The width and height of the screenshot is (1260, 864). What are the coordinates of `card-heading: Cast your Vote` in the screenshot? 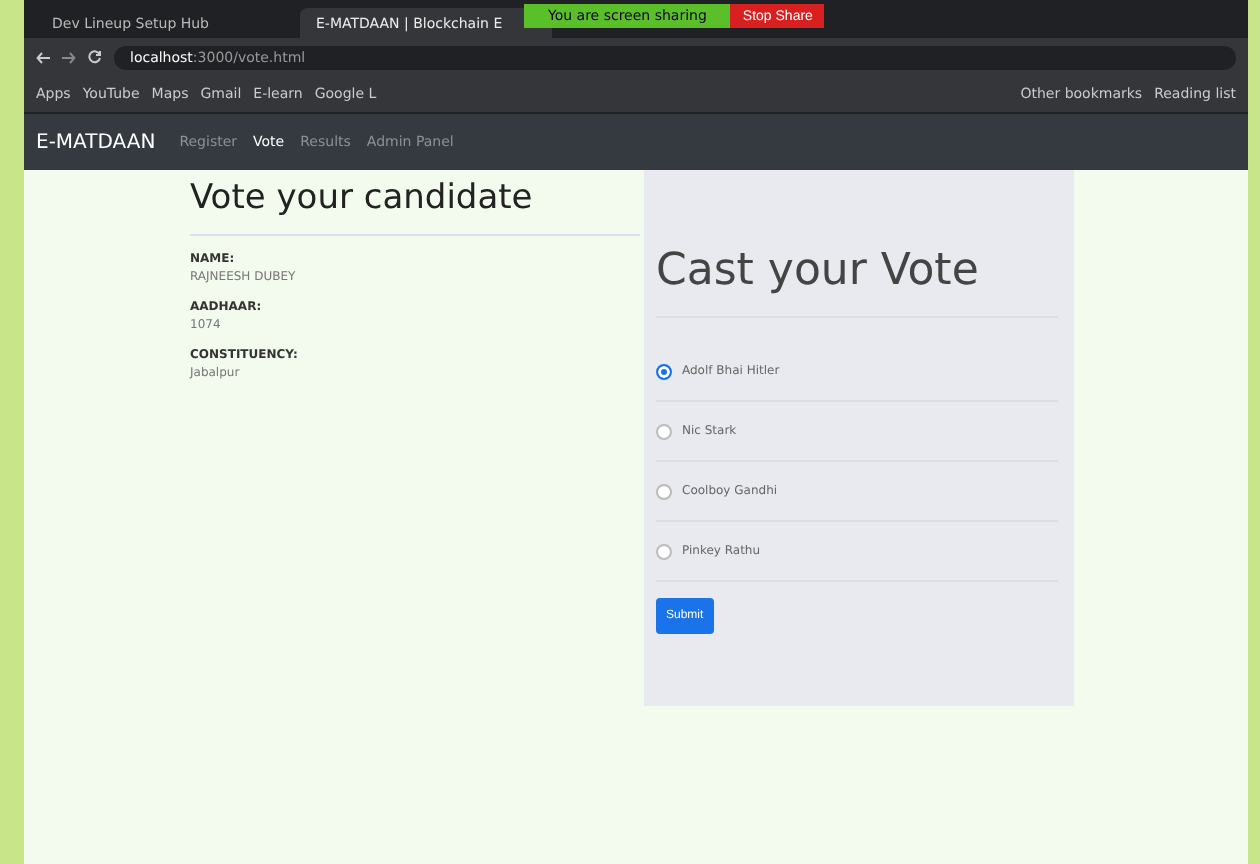 It's located at (857, 282).